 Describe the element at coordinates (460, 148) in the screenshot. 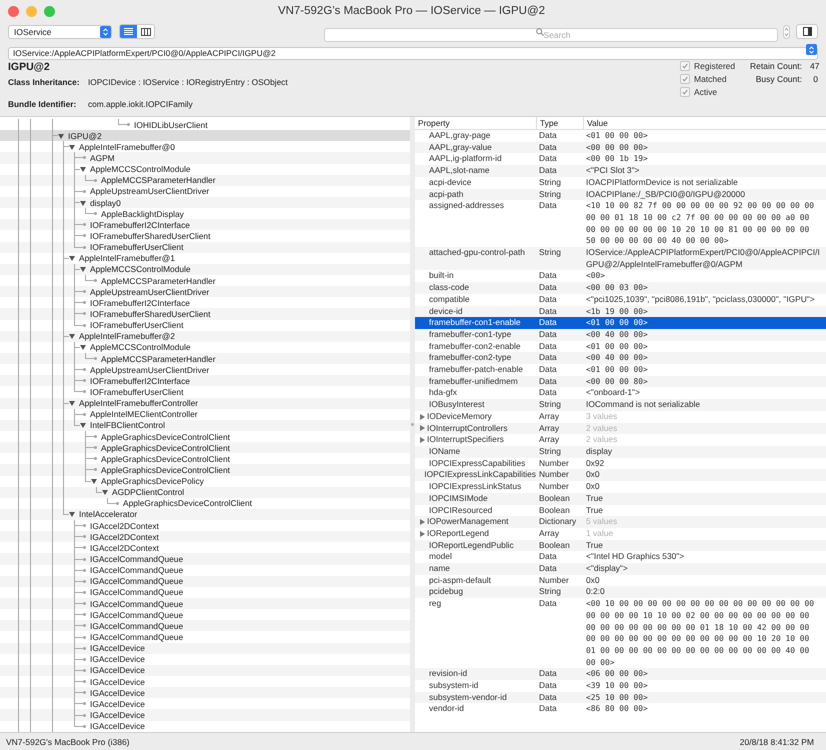

I see `property-name: AAPL,gray-value` at that location.